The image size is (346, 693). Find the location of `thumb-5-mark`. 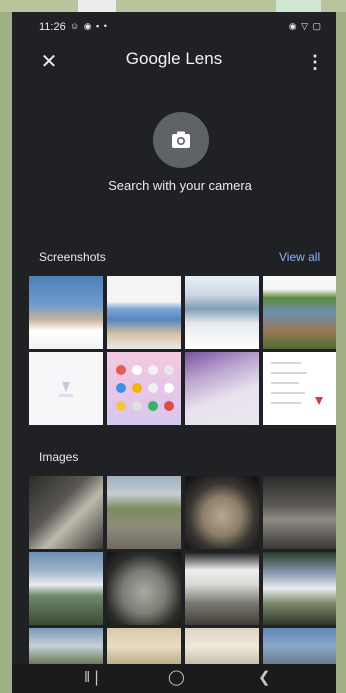

thumb-5-mark is located at coordinates (66, 389).